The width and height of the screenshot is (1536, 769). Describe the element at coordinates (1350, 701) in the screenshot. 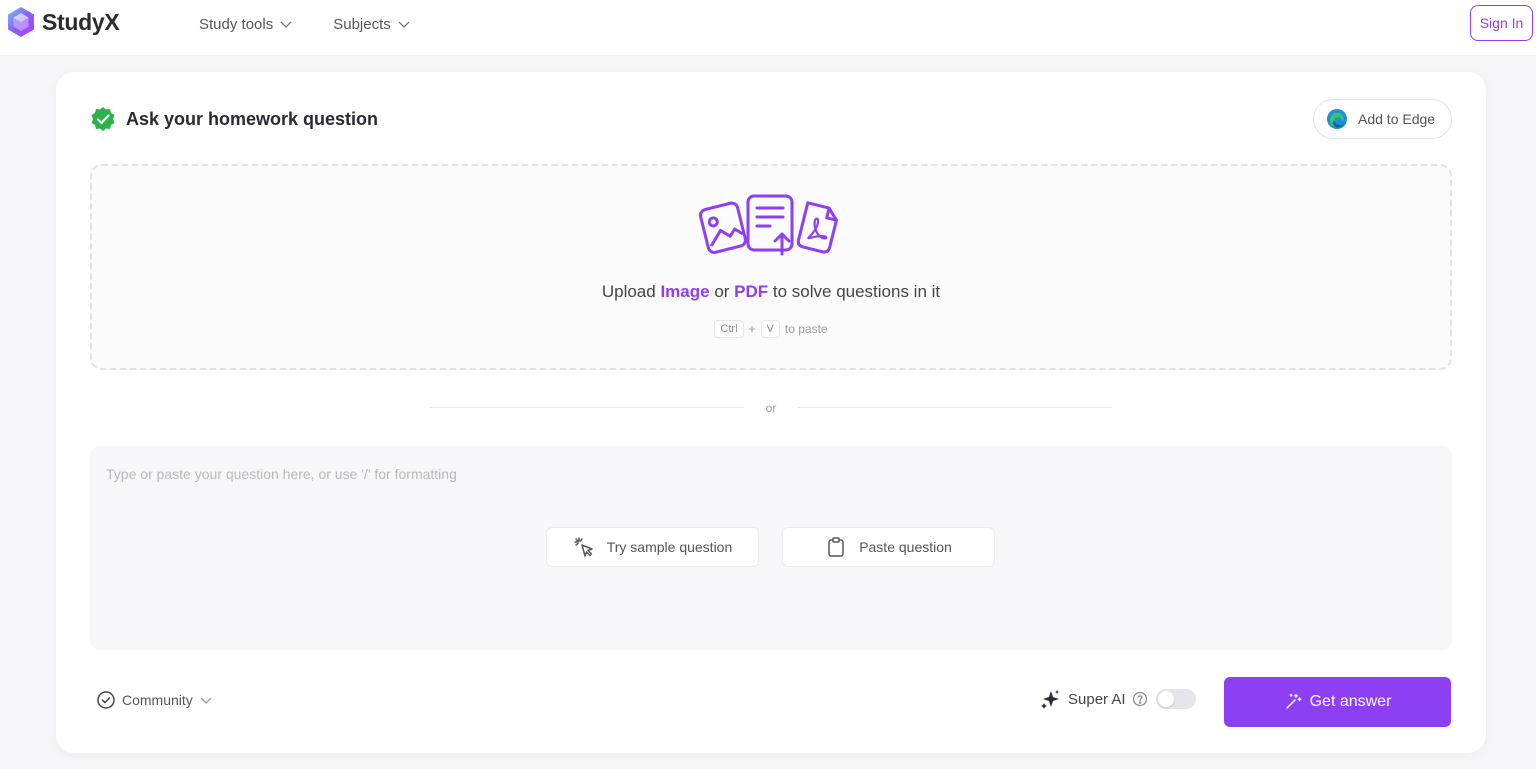

I see `get-answer-label: Get answer` at that location.